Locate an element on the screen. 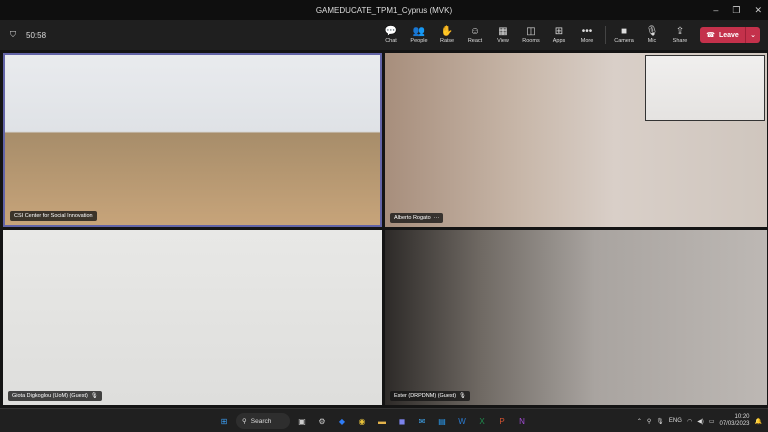 This screenshot has width=768, height=432. title-bar: GAMEDUCATE_TPM1_Cyprus (MVK) – ❐ ✕ is located at coordinates (384, 10).